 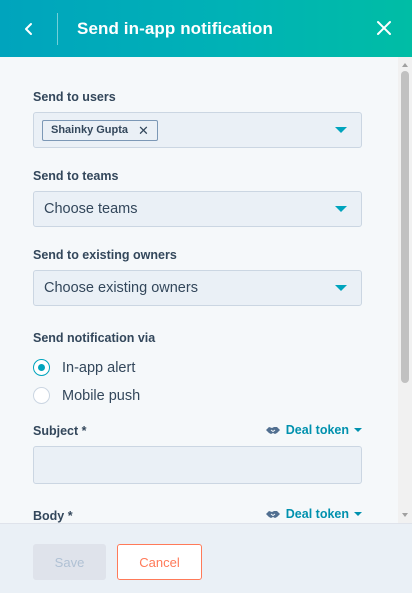 What do you see at coordinates (206, 558) in the screenshot?
I see `panel-footer: Save Cancel` at bounding box center [206, 558].